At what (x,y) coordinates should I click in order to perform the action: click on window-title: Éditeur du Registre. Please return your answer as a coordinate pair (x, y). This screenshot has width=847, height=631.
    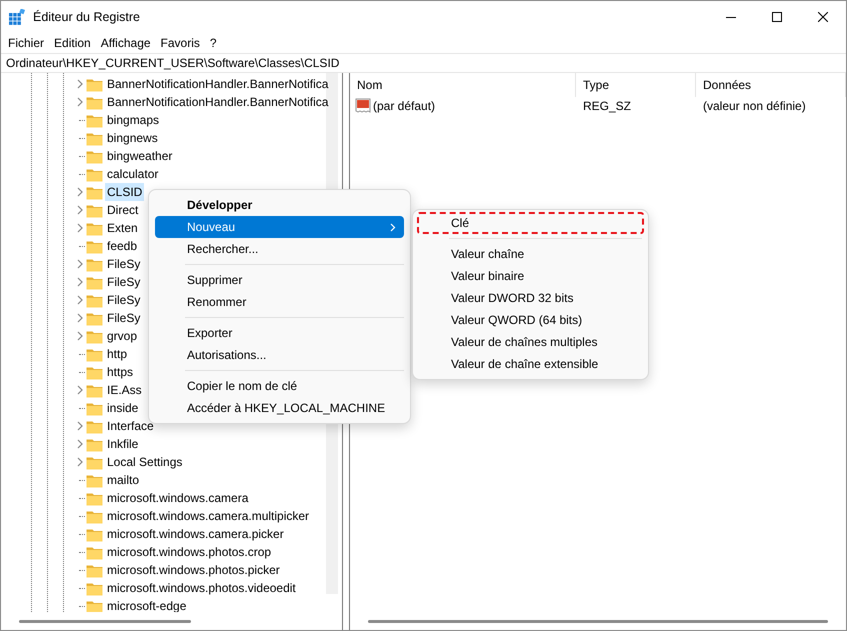
    Looking at the image, I should click on (86, 17).